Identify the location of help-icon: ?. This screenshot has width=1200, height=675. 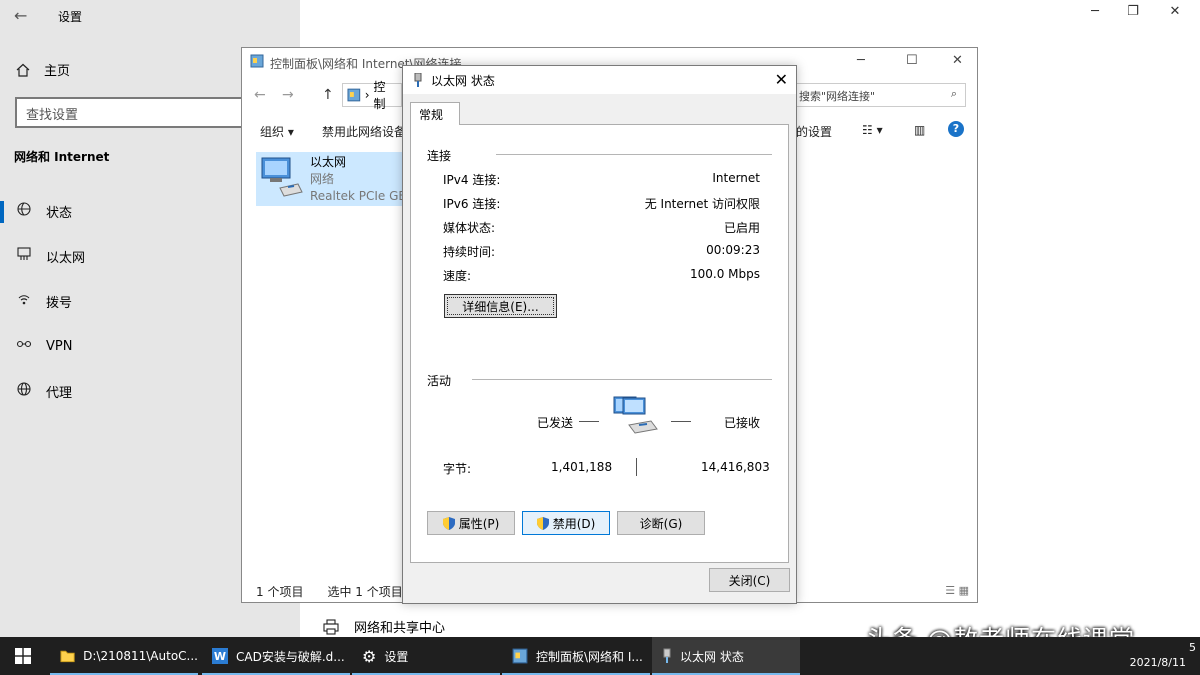
(956, 129).